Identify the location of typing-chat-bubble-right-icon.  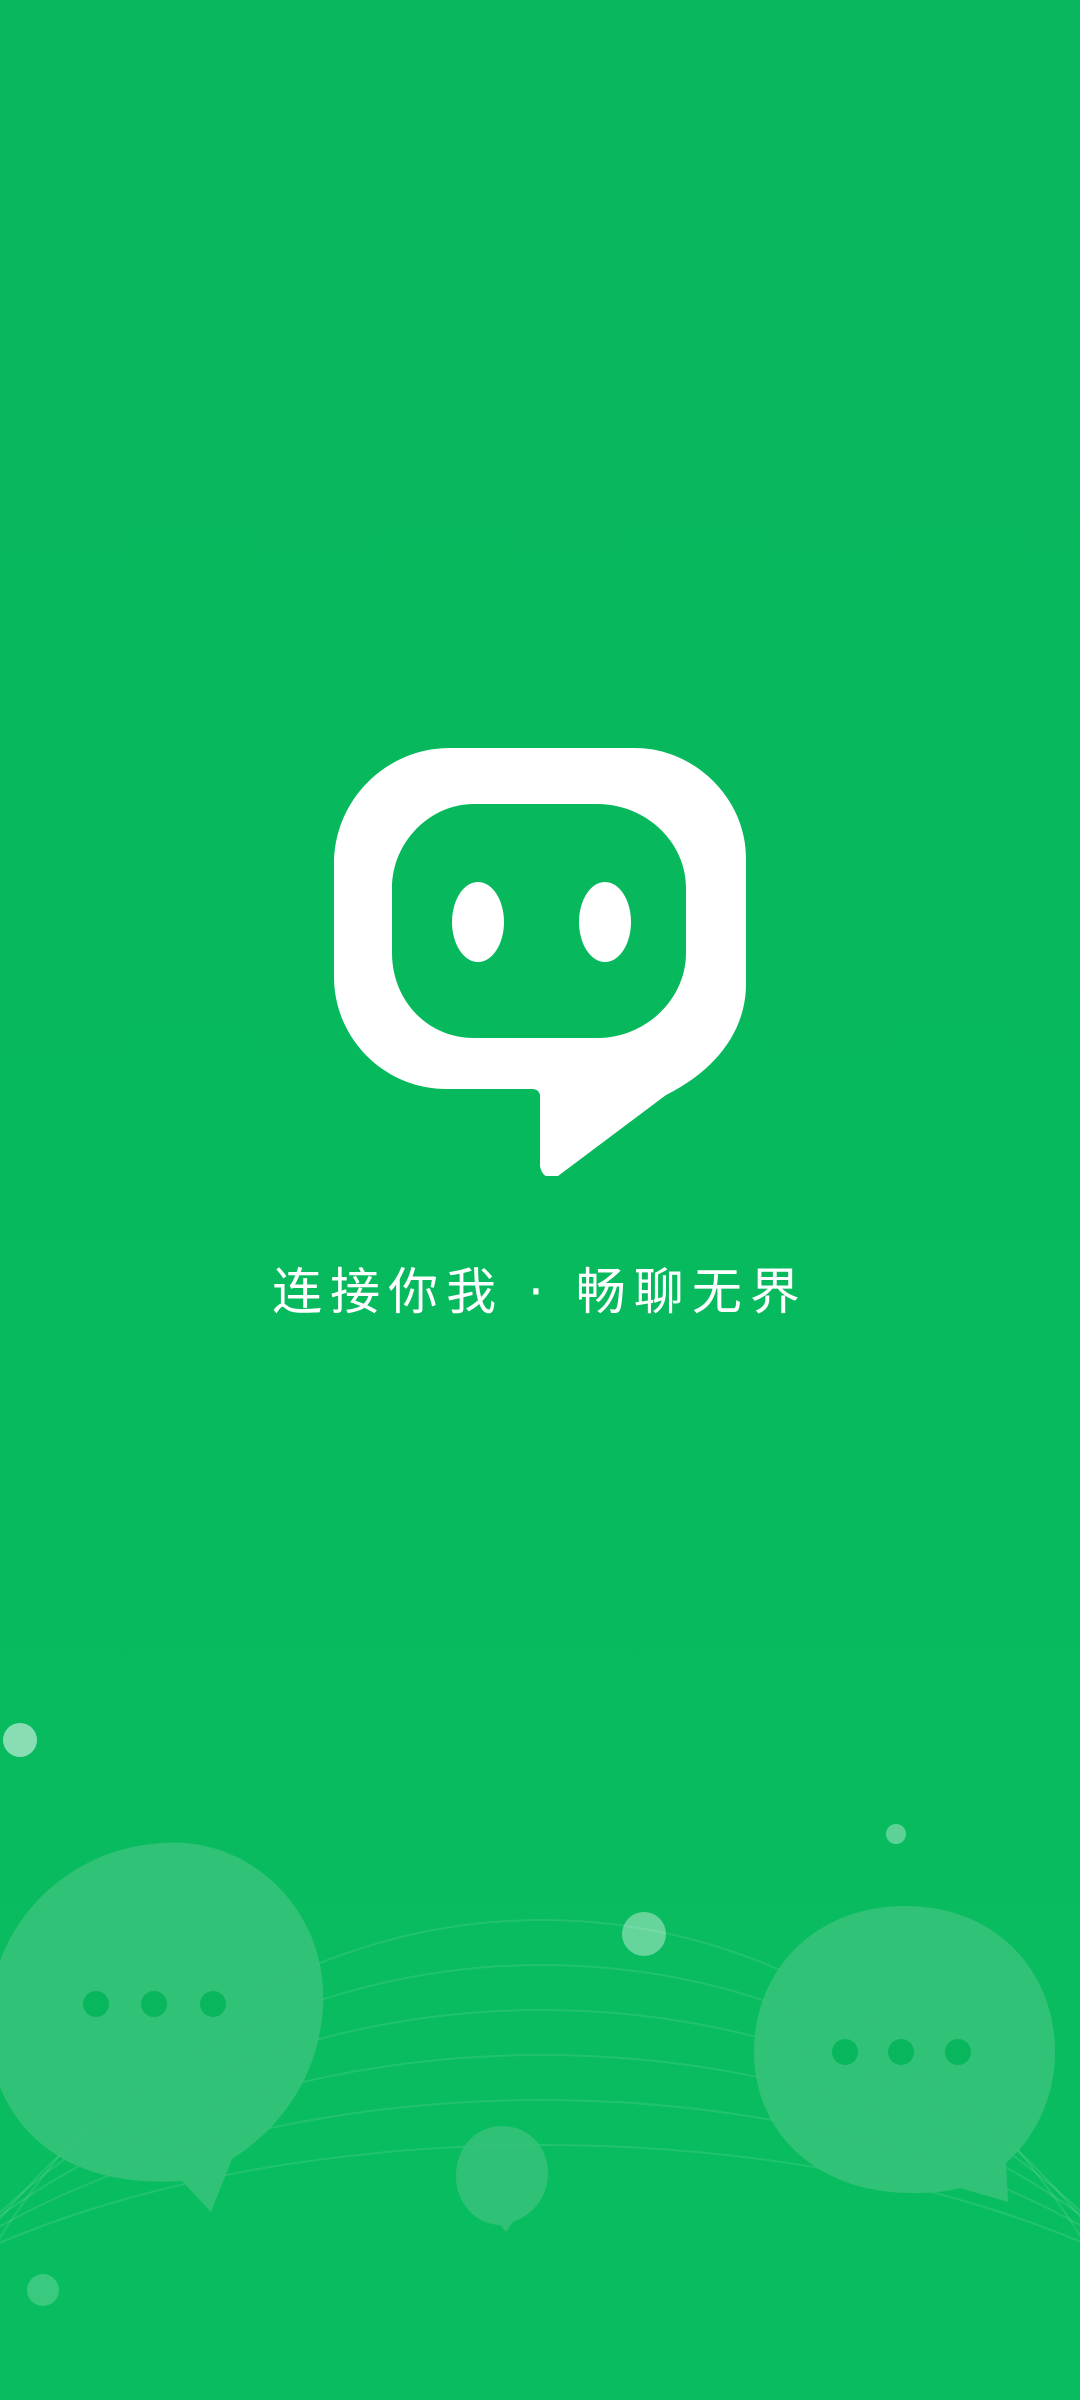
(904, 2054).